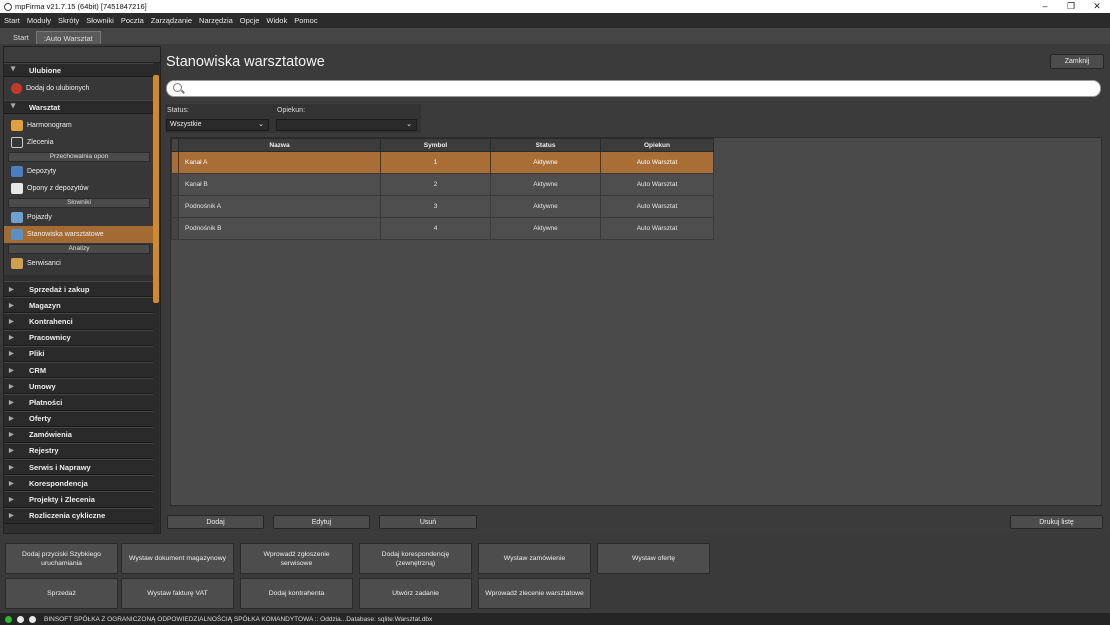  Describe the element at coordinates (68, 37) in the screenshot. I see `tab-auto-warsztat: :Auto Warsztat` at that location.